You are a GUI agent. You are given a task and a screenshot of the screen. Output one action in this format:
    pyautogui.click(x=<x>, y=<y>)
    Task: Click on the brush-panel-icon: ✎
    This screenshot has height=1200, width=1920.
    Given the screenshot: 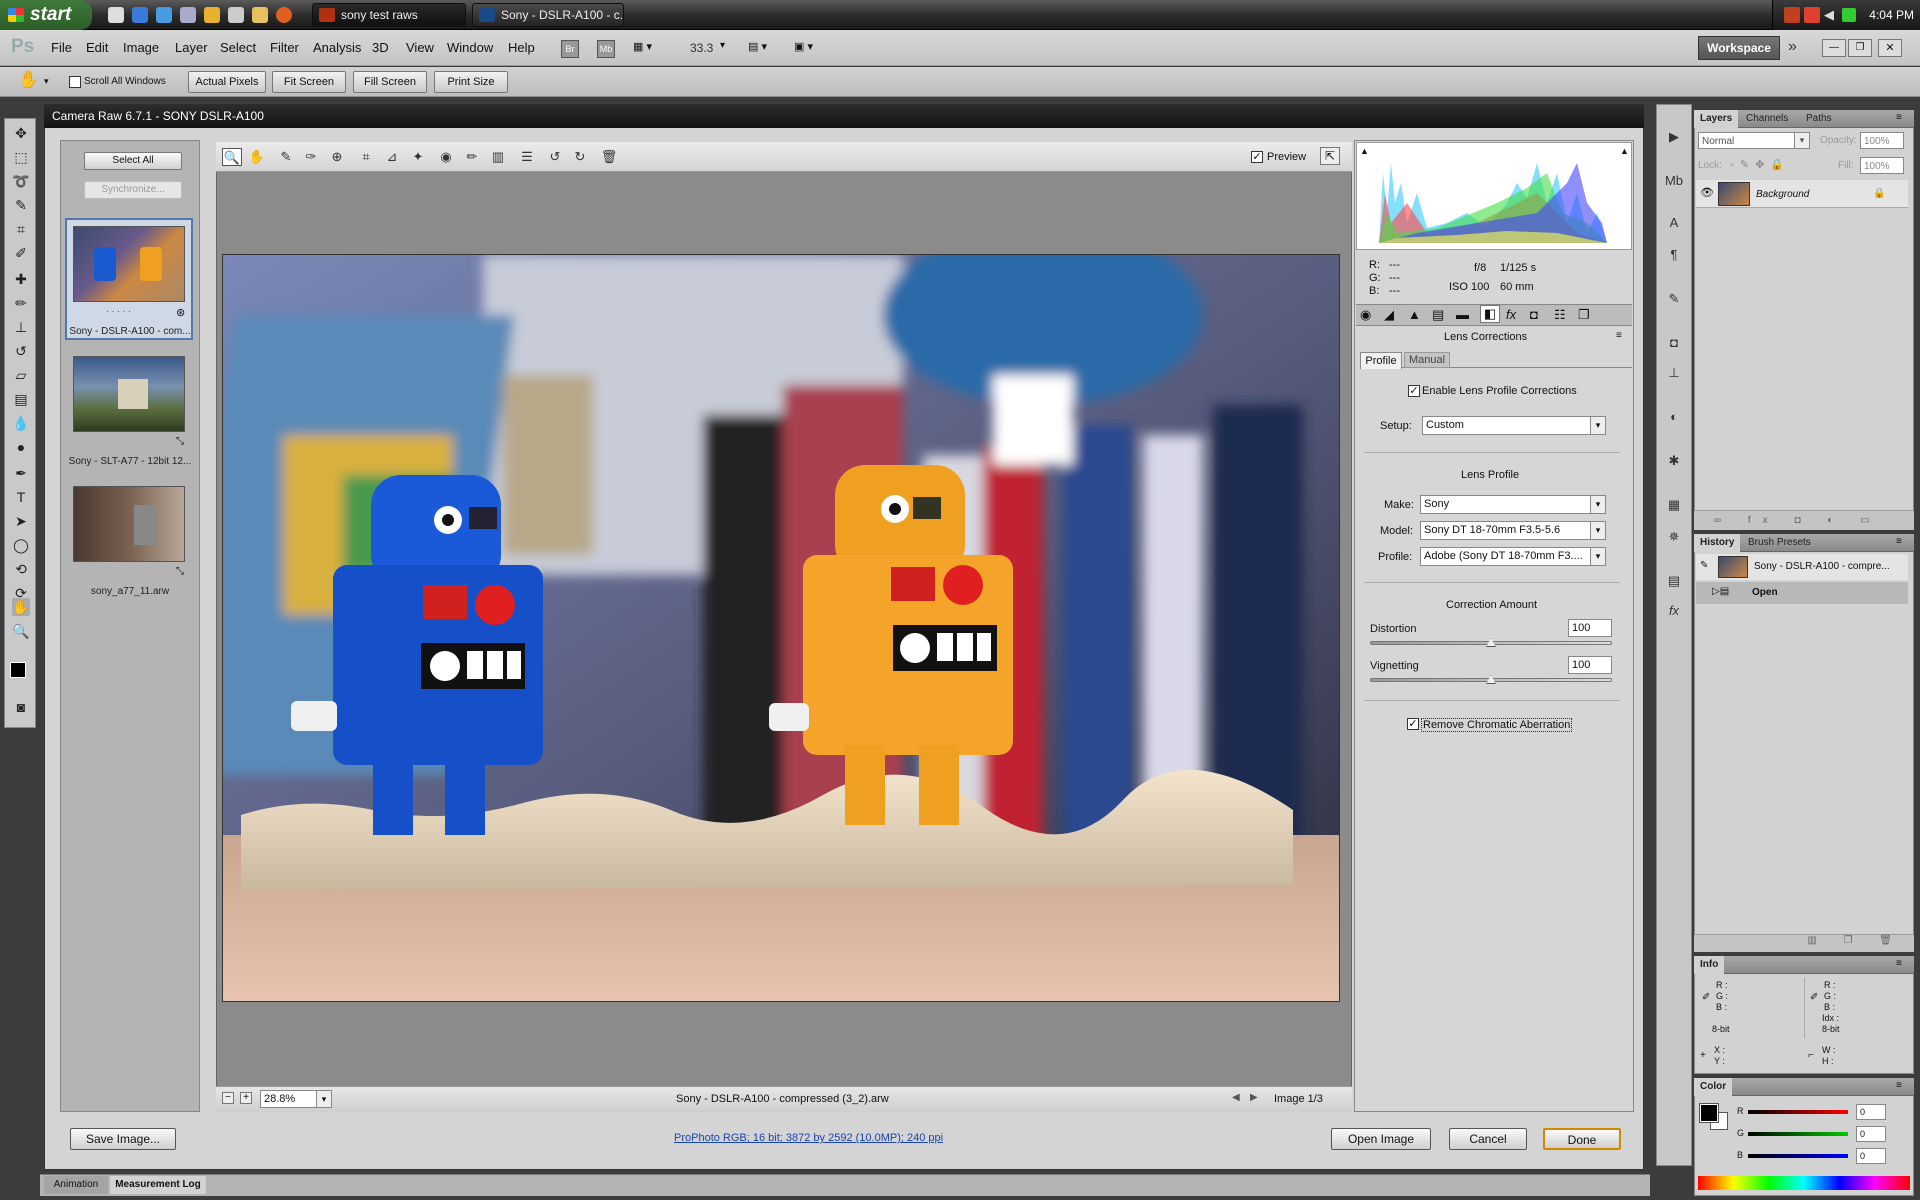 What is the action you would take?
    pyautogui.click(x=1674, y=299)
    